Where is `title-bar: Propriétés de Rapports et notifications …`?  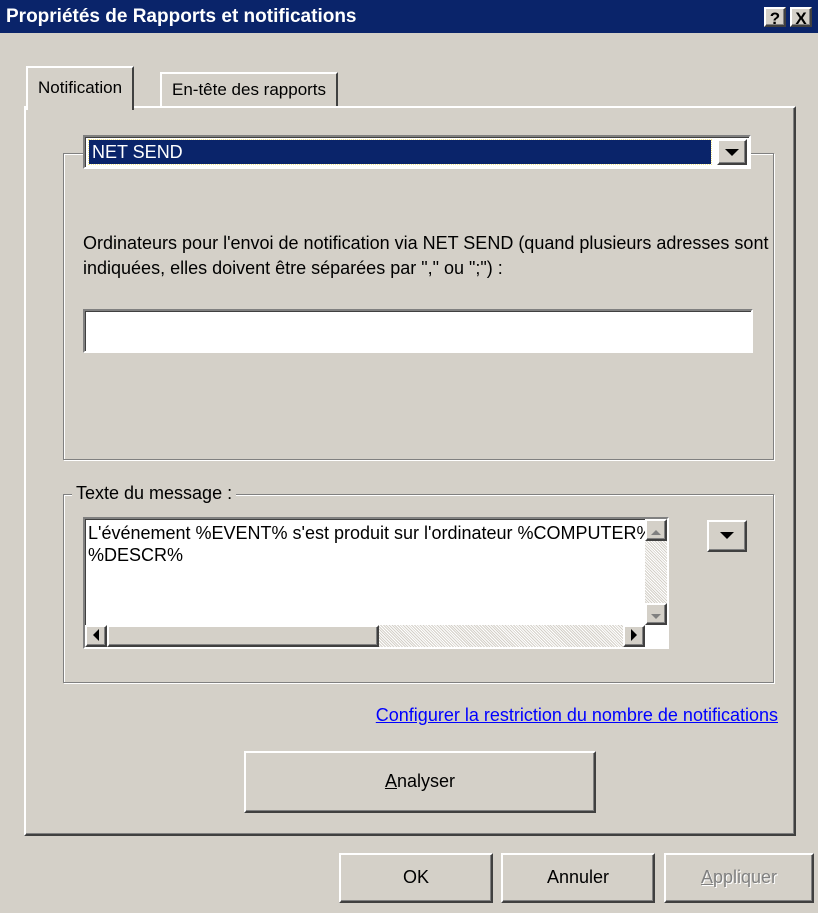 title-bar: Propriétés de Rapports et notifications … is located at coordinates (409, 16).